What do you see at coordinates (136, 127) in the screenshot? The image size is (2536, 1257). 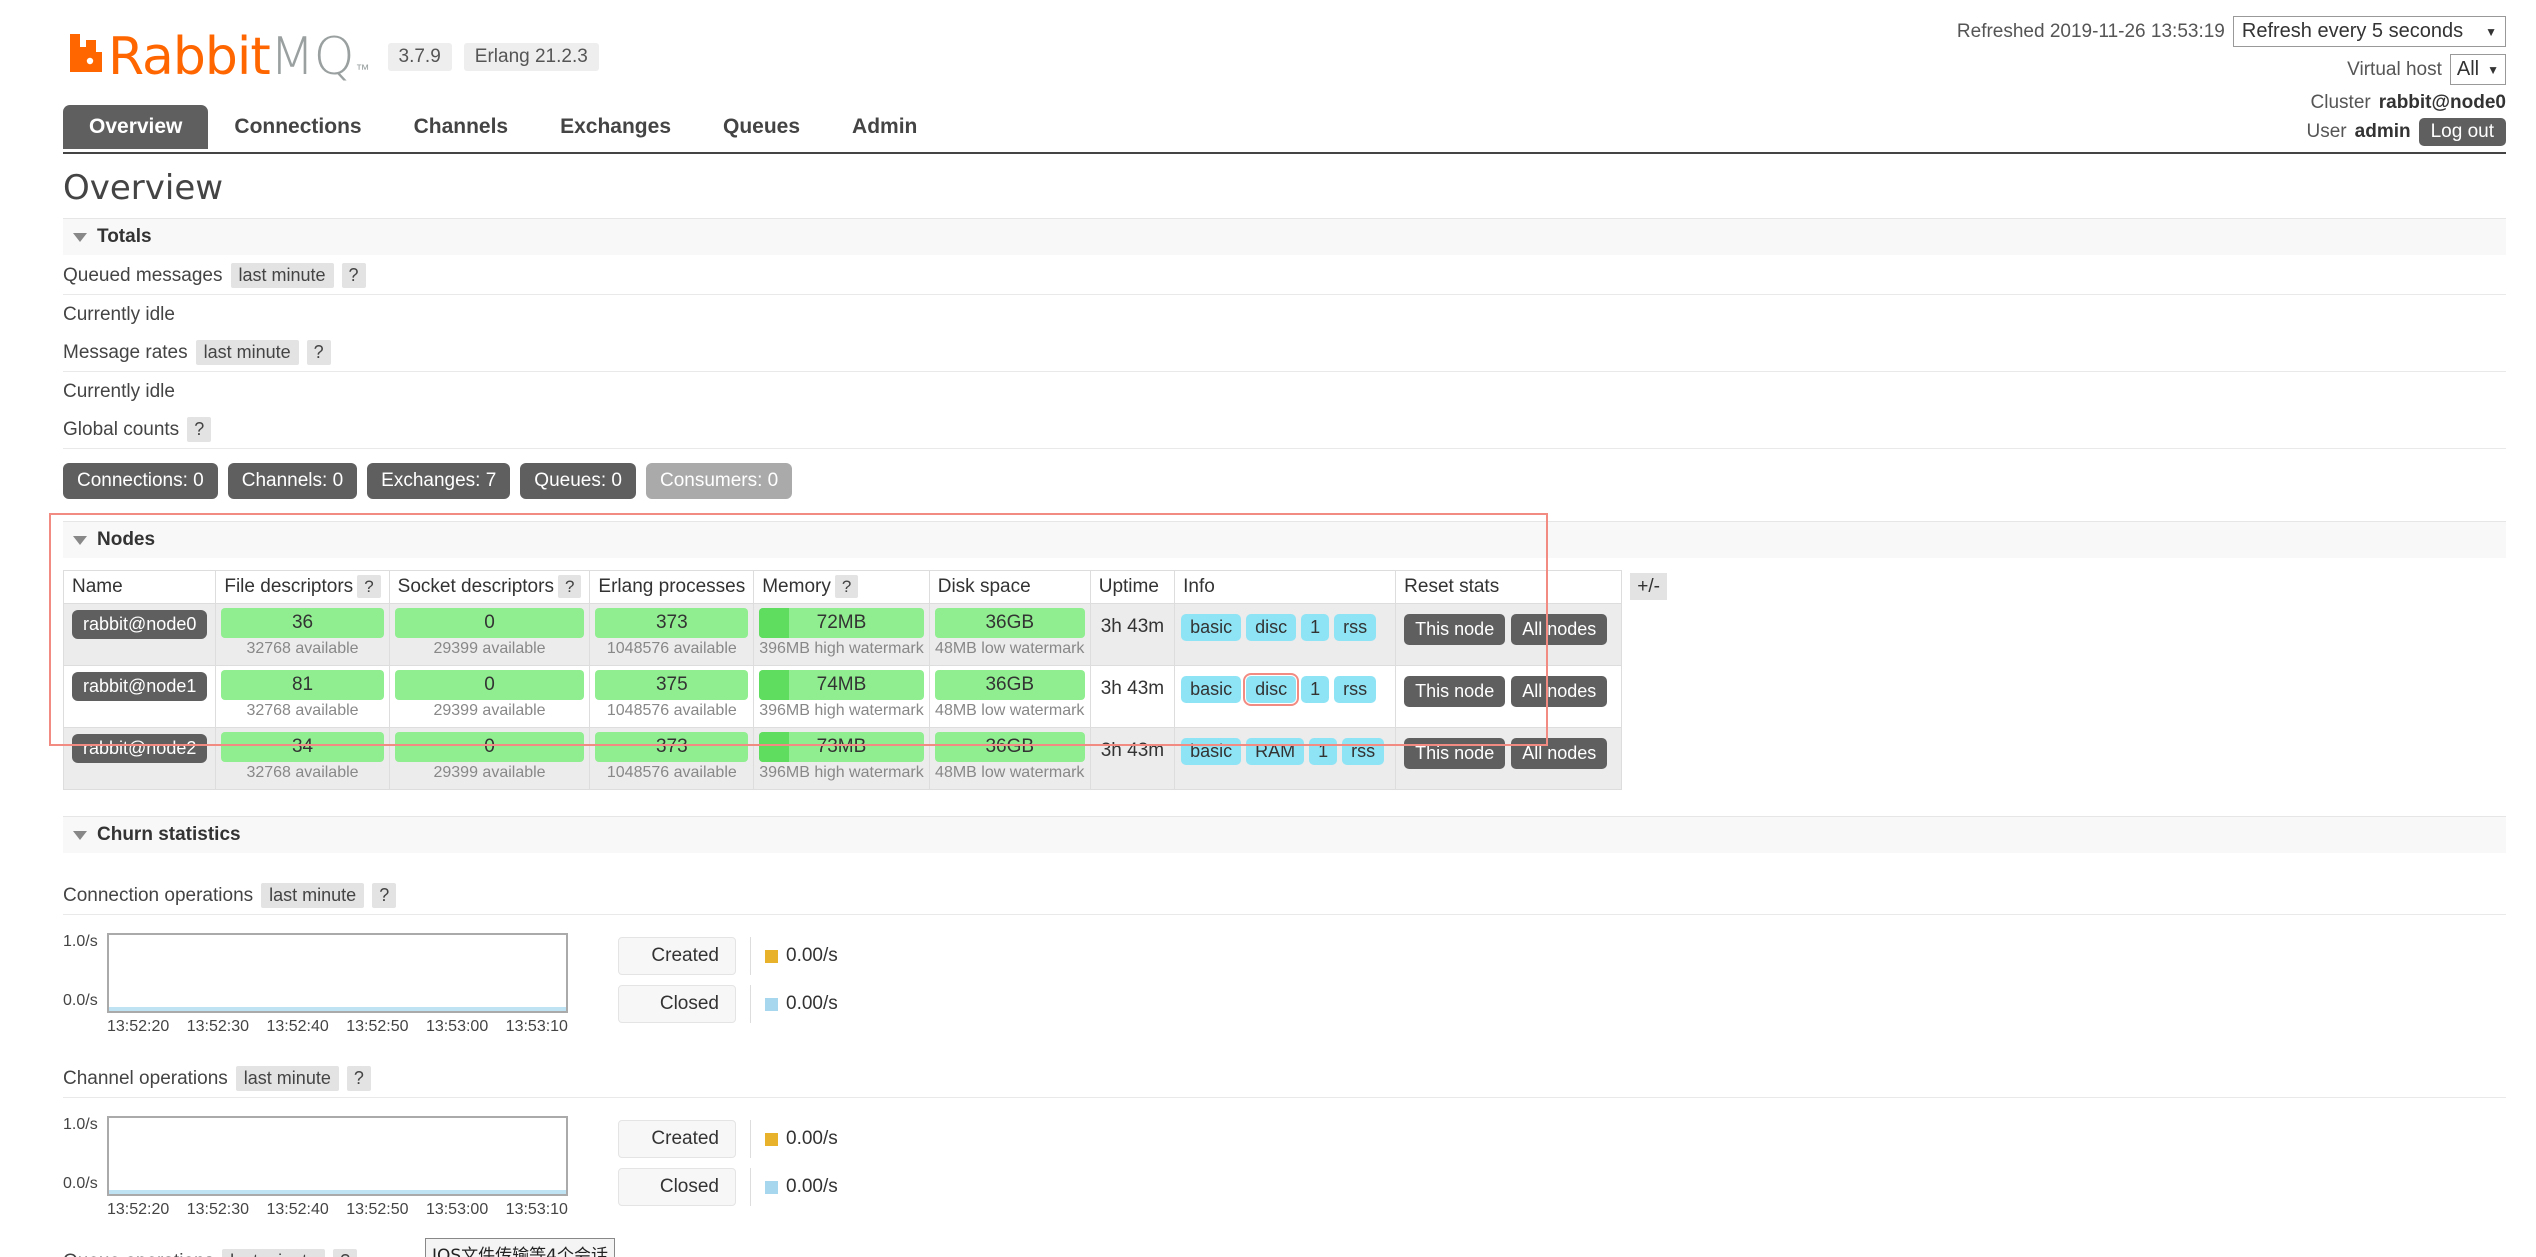 I see `tab-overview: Overview` at bounding box center [136, 127].